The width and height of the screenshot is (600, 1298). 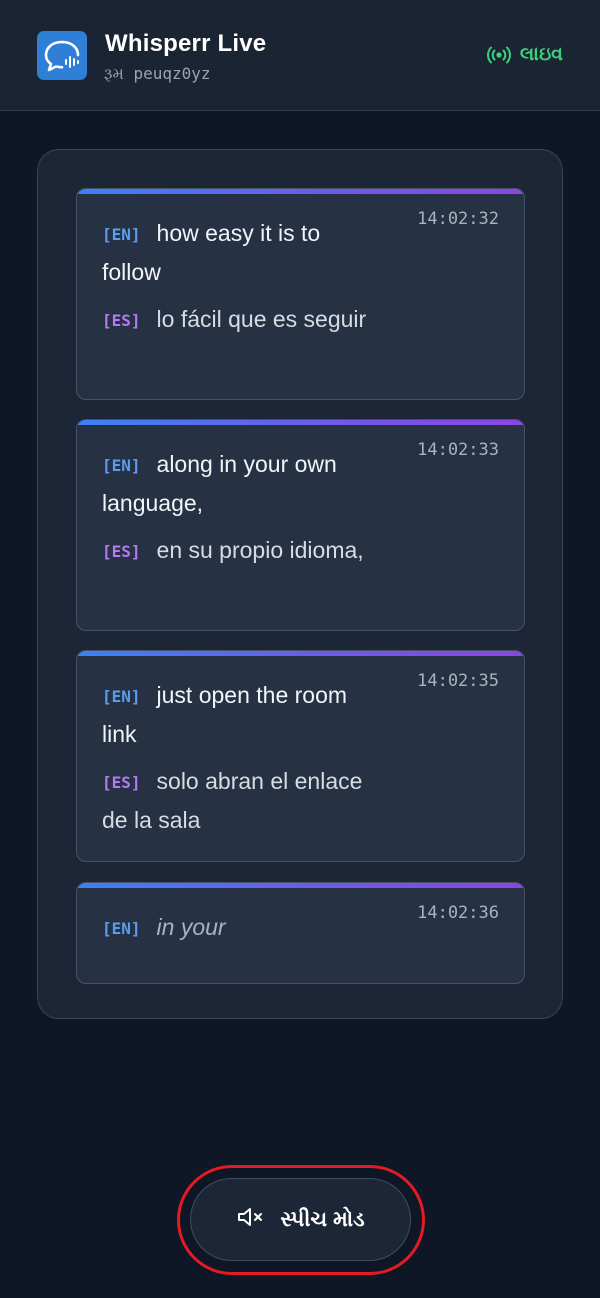 I want to click on english-line: [EN] how easy it is to follow, so click(x=237, y=252).